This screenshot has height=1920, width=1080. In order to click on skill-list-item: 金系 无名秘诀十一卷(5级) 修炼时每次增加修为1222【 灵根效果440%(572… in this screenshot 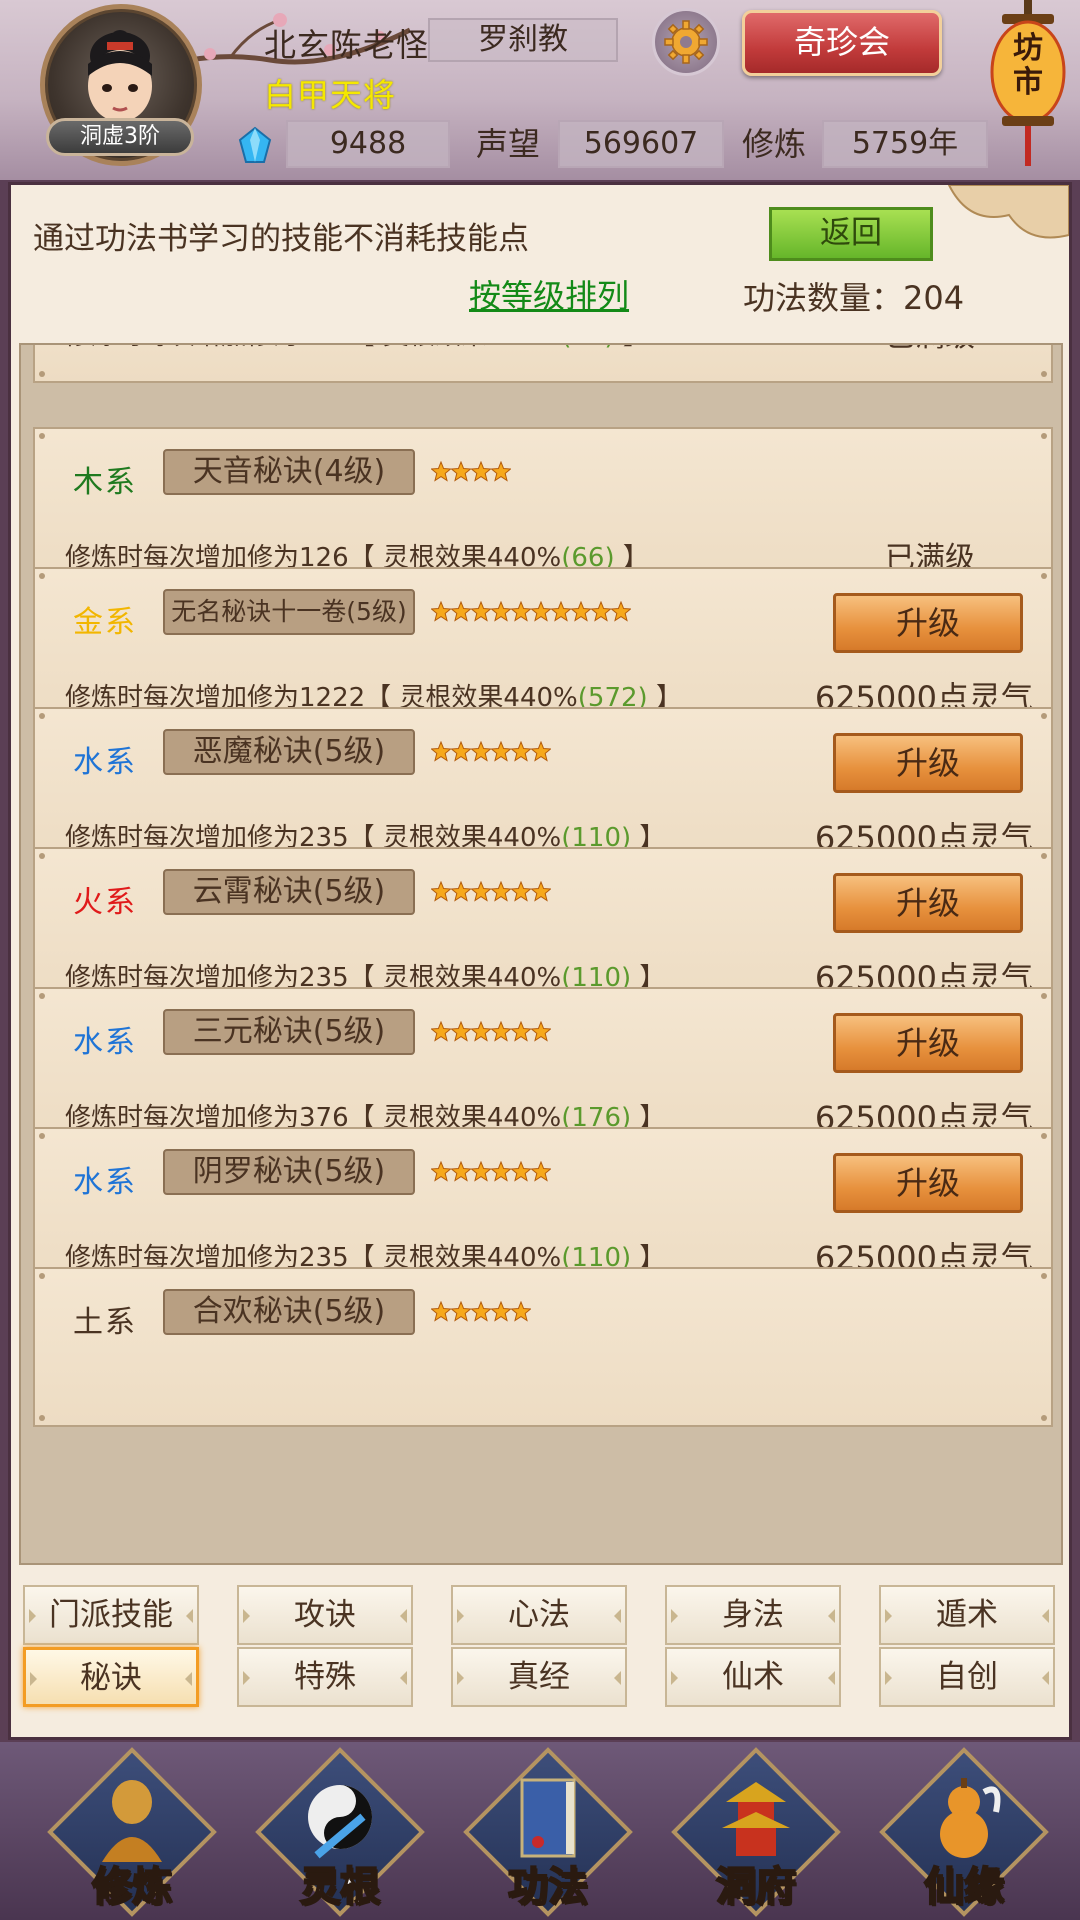, I will do `click(543, 647)`.